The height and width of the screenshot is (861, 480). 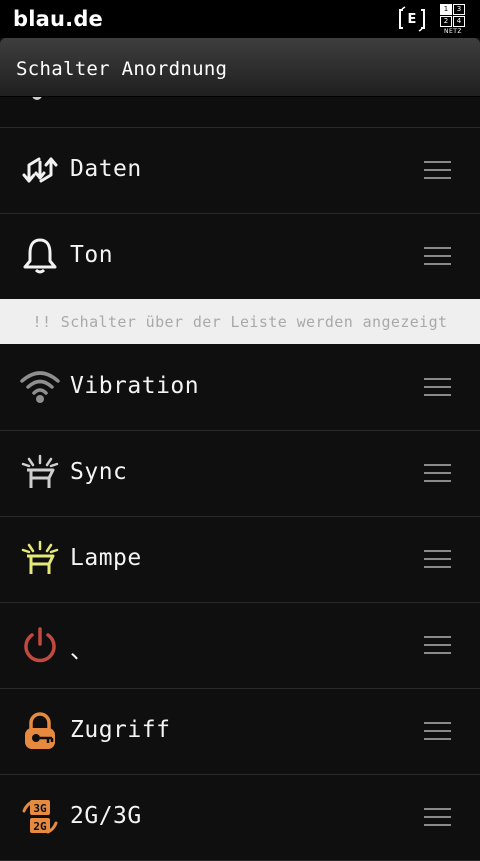 I want to click on sync-lamp-icon, so click(x=40, y=473).